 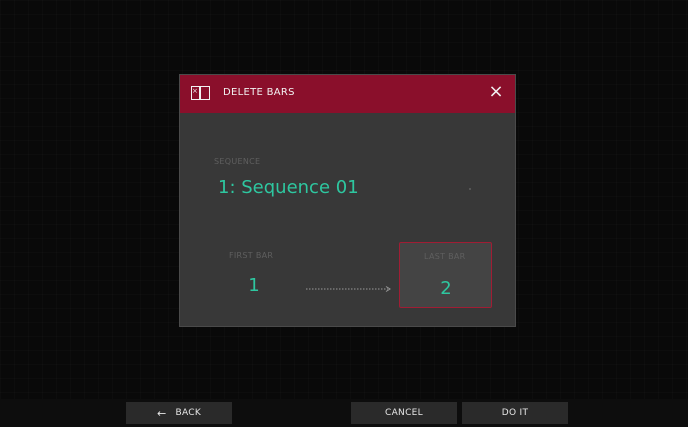 What do you see at coordinates (445, 256) in the screenshot?
I see `last-bar-label: LAST BAR` at bounding box center [445, 256].